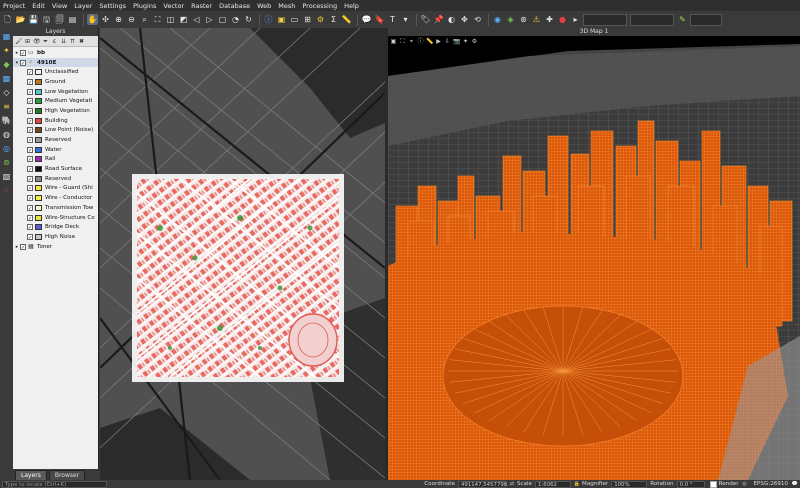  Describe the element at coordinates (451, 19) in the screenshot. I see `show-hide-label-icon: ◐` at that location.